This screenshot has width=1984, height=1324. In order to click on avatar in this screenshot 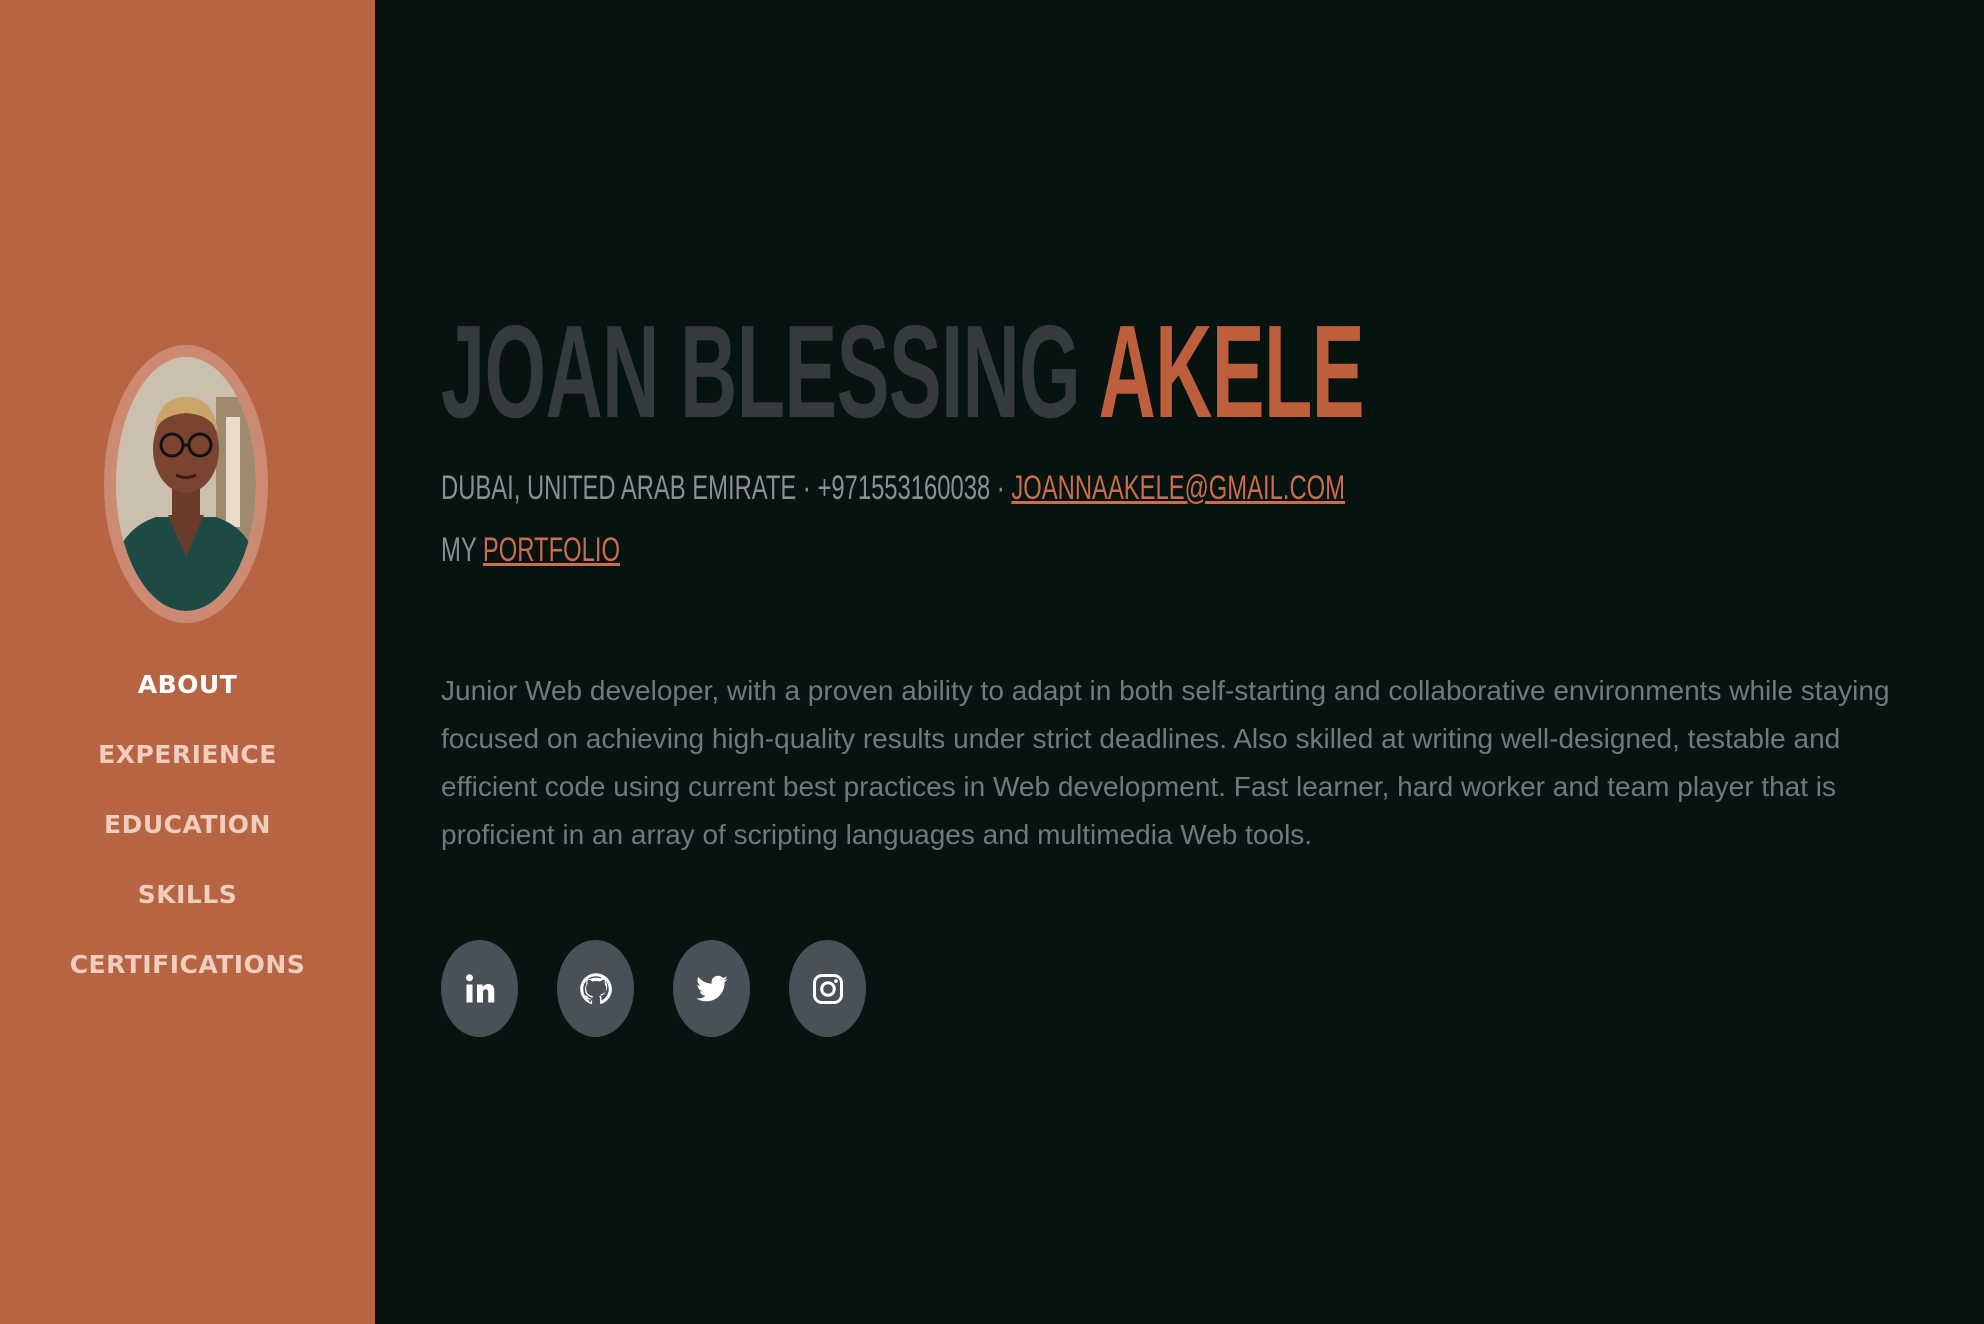, I will do `click(186, 484)`.